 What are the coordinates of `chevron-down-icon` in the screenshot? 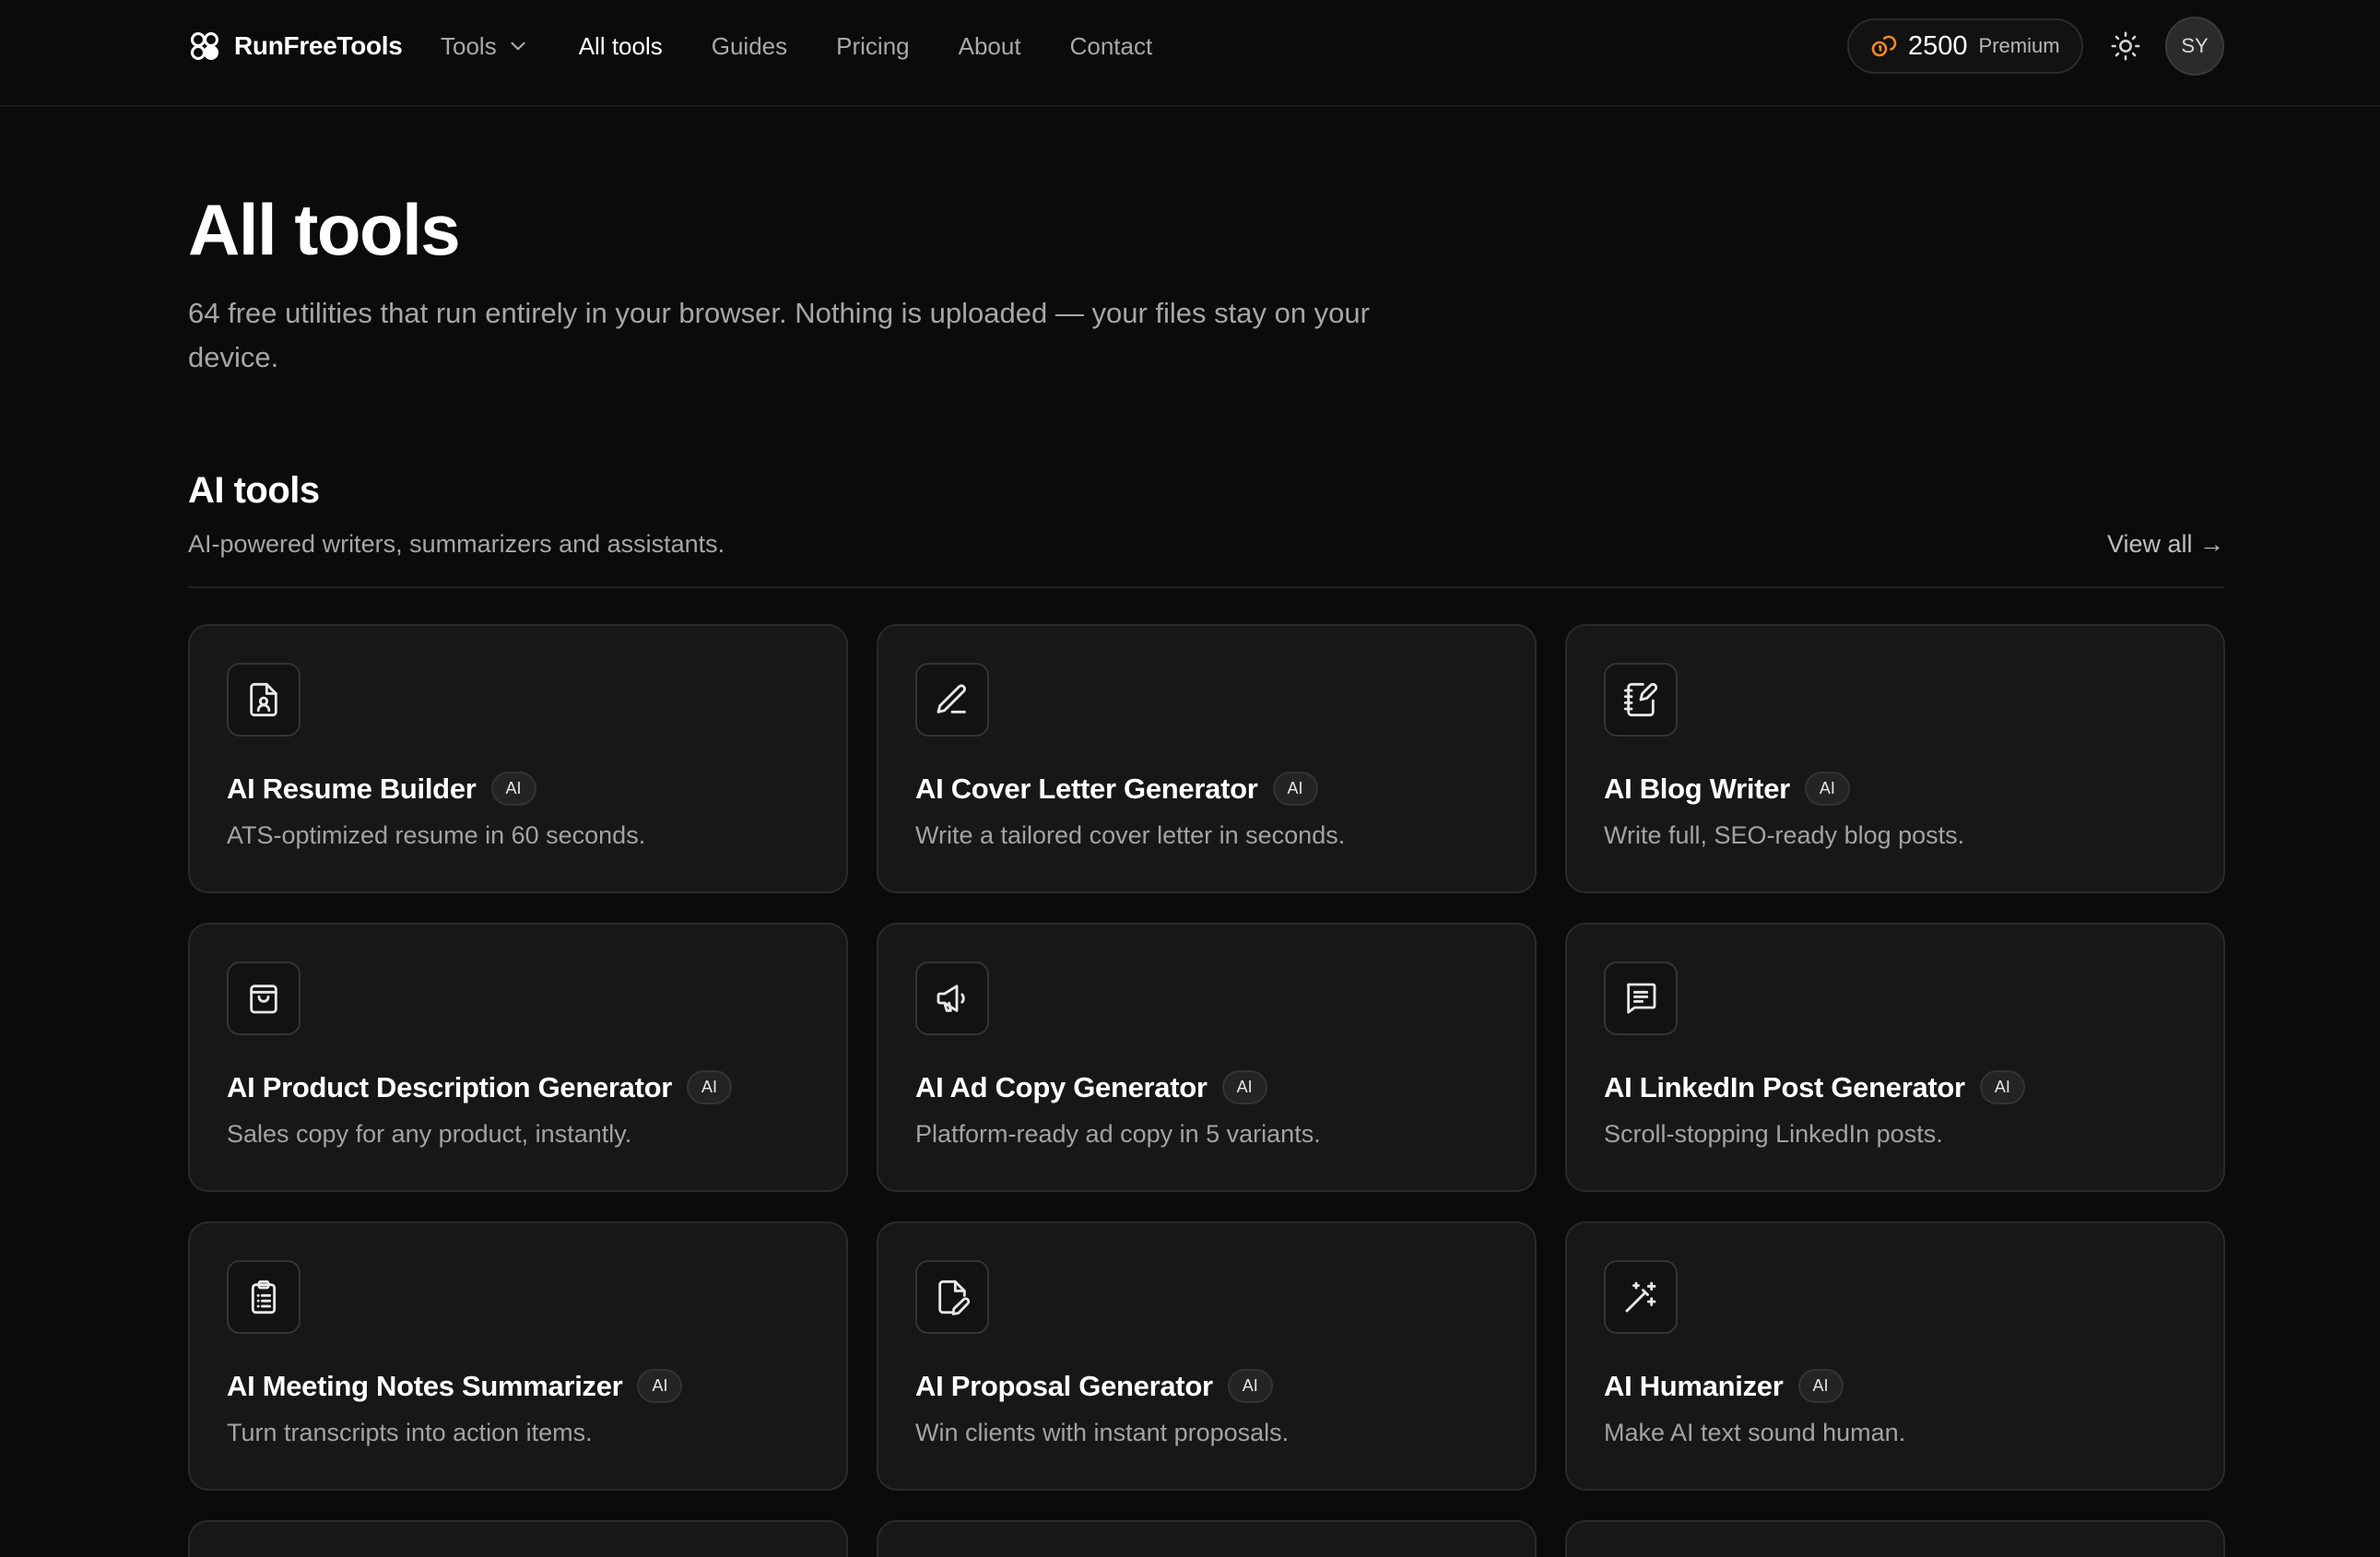 It's located at (518, 46).